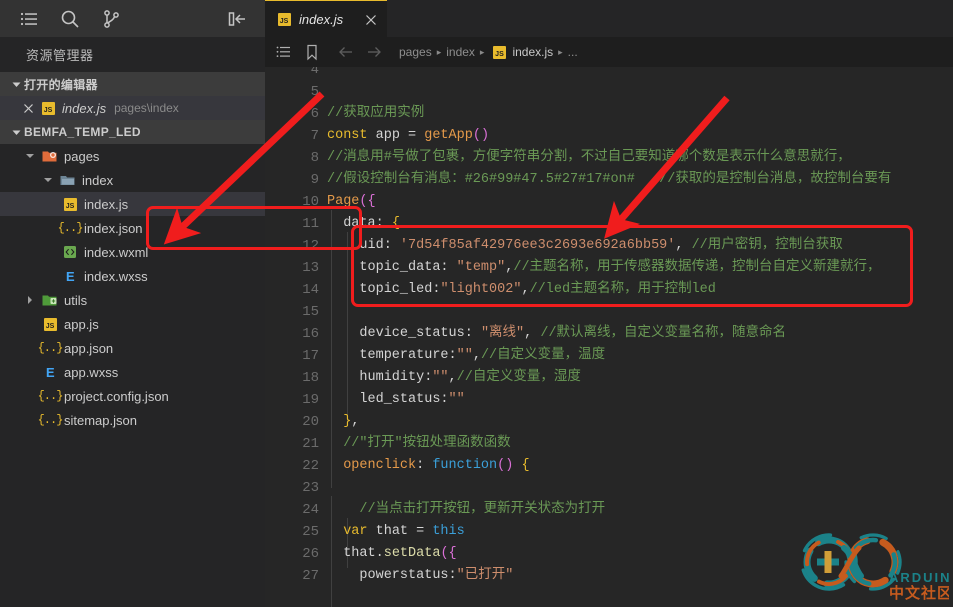  Describe the element at coordinates (310, 224) in the screenshot. I see `line-number: 11` at that location.